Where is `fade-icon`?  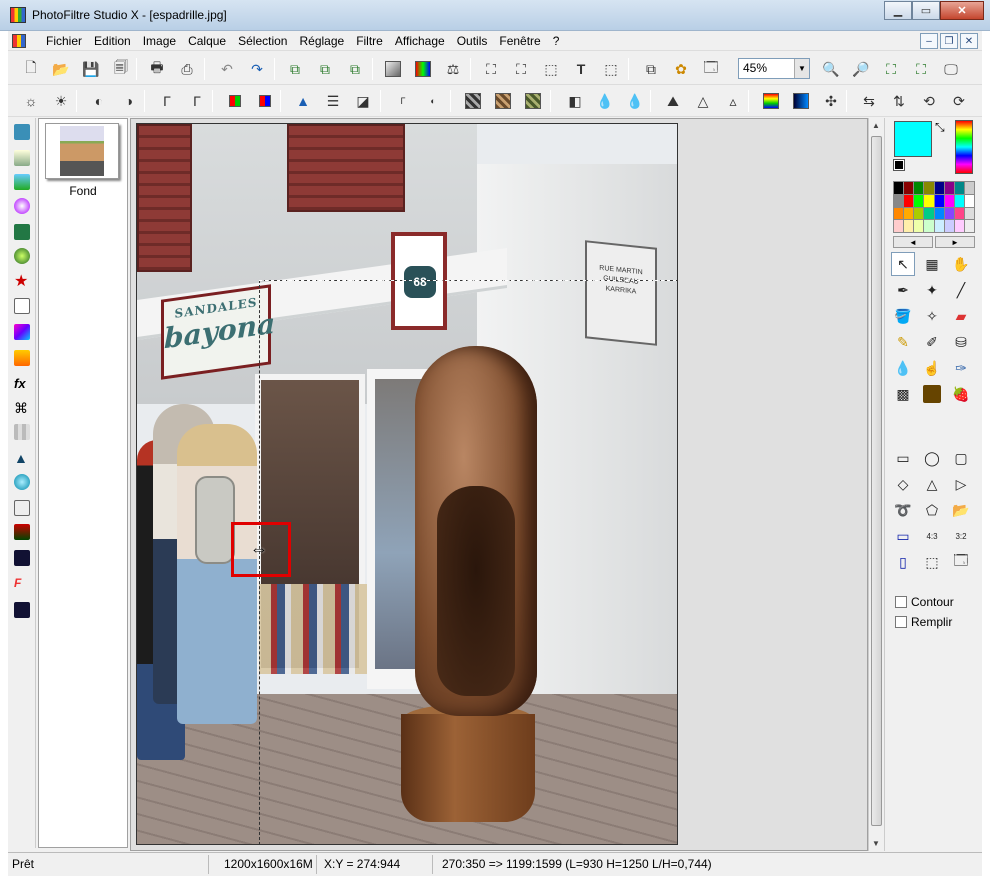 fade-icon is located at coordinates (801, 101).